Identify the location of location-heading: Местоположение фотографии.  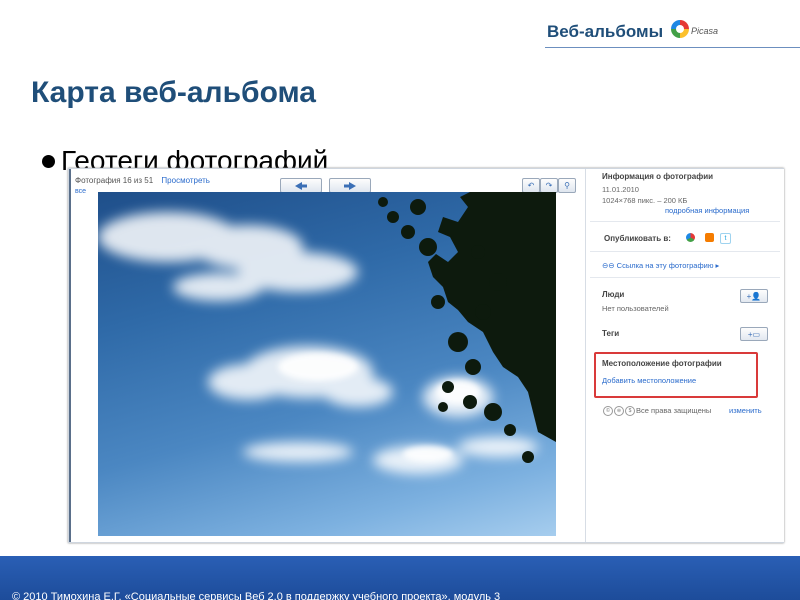
(662, 363).